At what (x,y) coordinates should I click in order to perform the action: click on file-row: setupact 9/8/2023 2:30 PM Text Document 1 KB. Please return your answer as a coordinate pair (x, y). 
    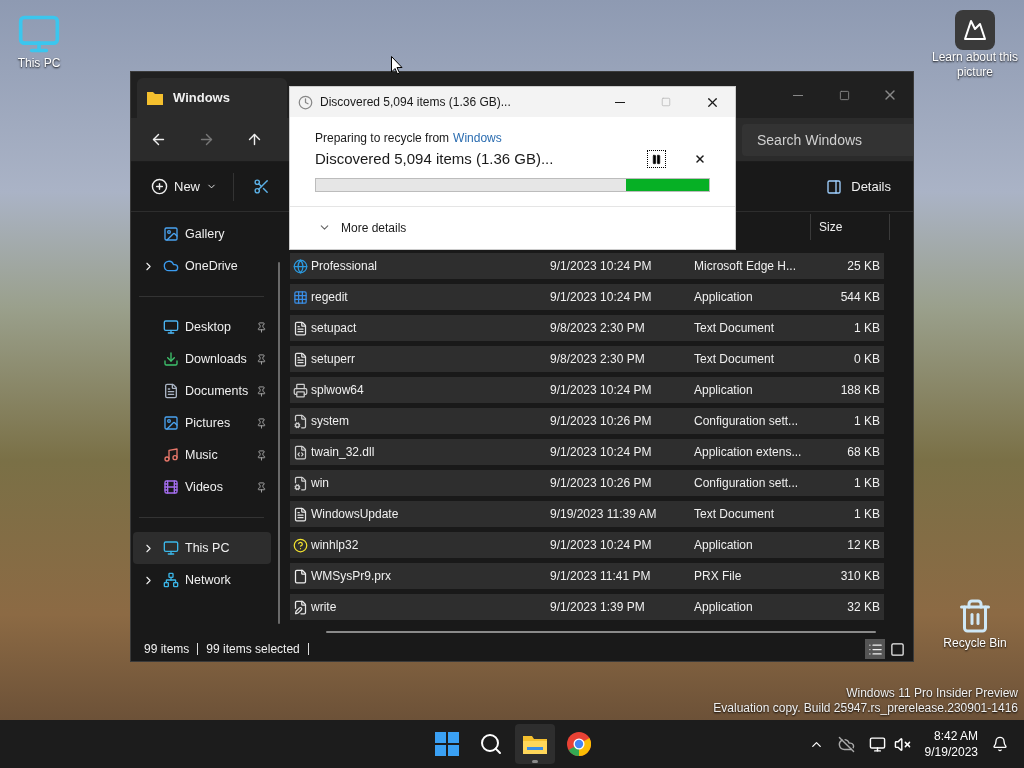
    Looking at the image, I should click on (587, 328).